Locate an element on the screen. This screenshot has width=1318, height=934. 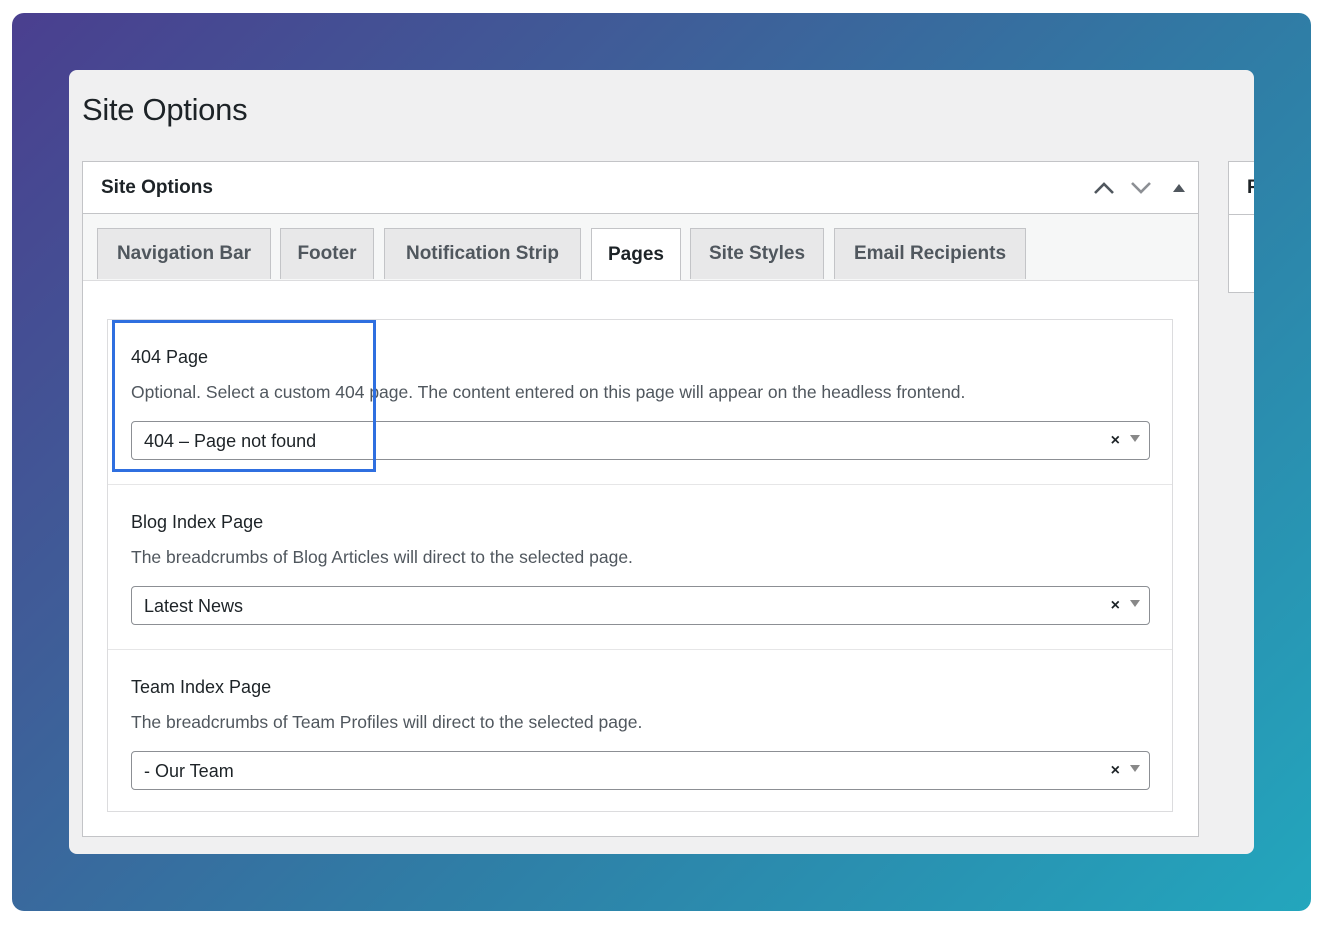
tab-email-recipients: Email Recipients is located at coordinates (930, 253).